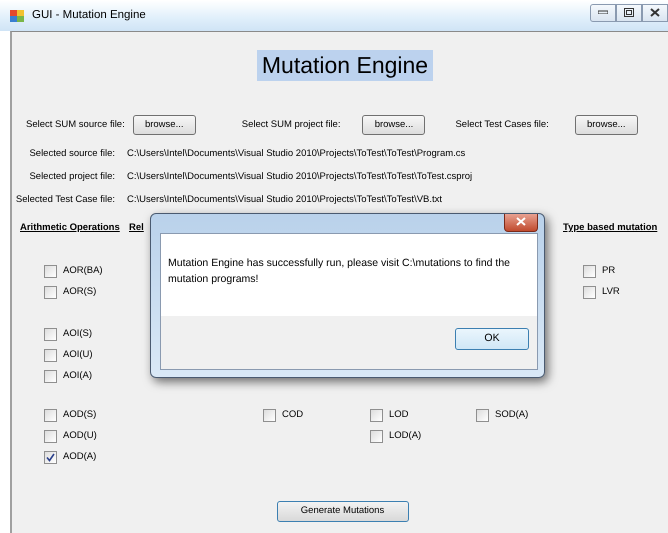 Image resolution: width=668 pixels, height=533 pixels. Describe the element at coordinates (296, 154) in the screenshot. I see `file-path: C:\Users\Intel\Documents\Visual Studio 2010\Projects\ToTest\ToTest\Program.cs` at that location.